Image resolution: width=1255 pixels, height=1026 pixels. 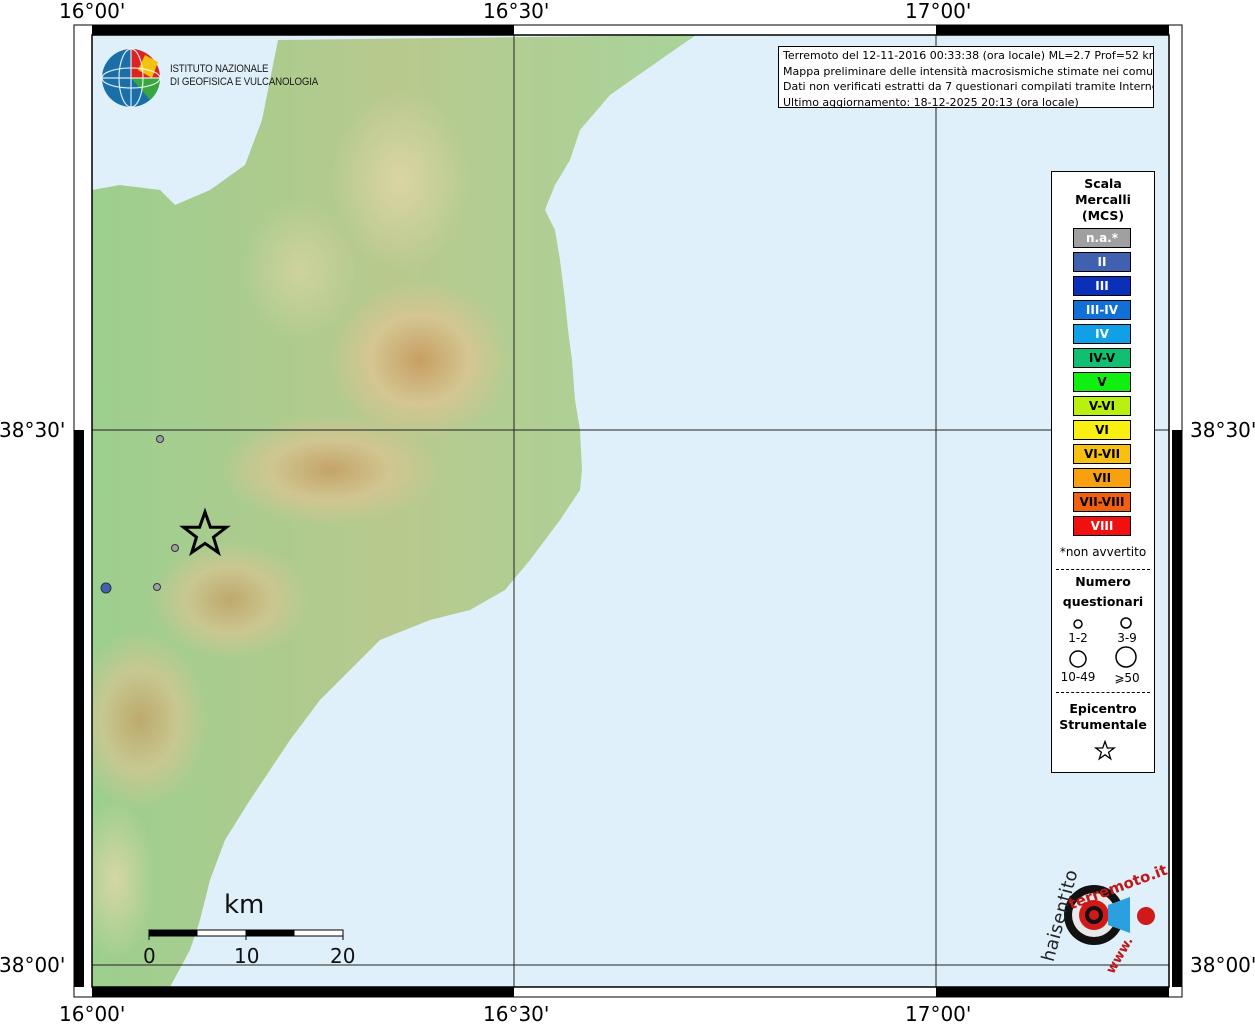 What do you see at coordinates (516, 1014) in the screenshot?
I see `lon-label-16-30-bottom: 16°30'` at bounding box center [516, 1014].